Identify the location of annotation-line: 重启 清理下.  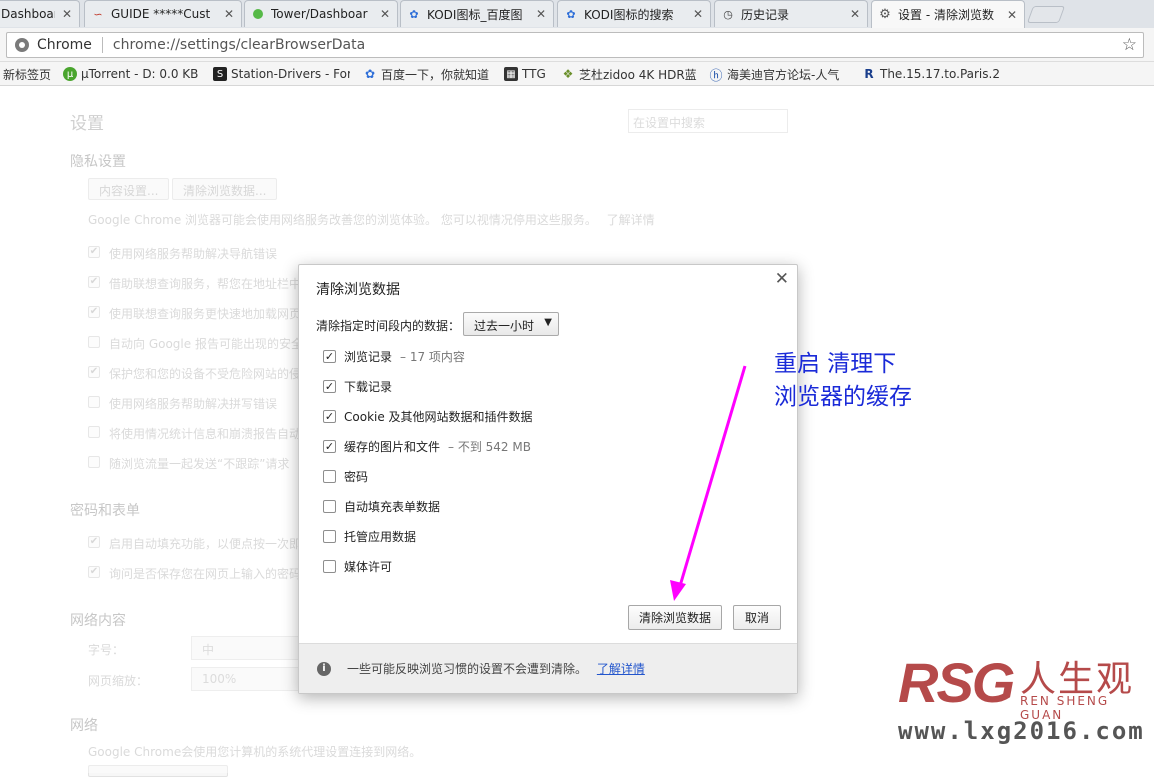
(835, 364).